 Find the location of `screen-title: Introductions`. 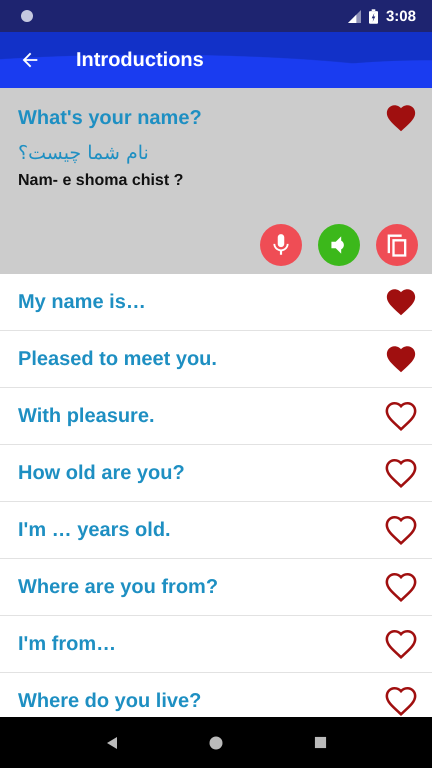

screen-title: Introductions is located at coordinates (140, 60).